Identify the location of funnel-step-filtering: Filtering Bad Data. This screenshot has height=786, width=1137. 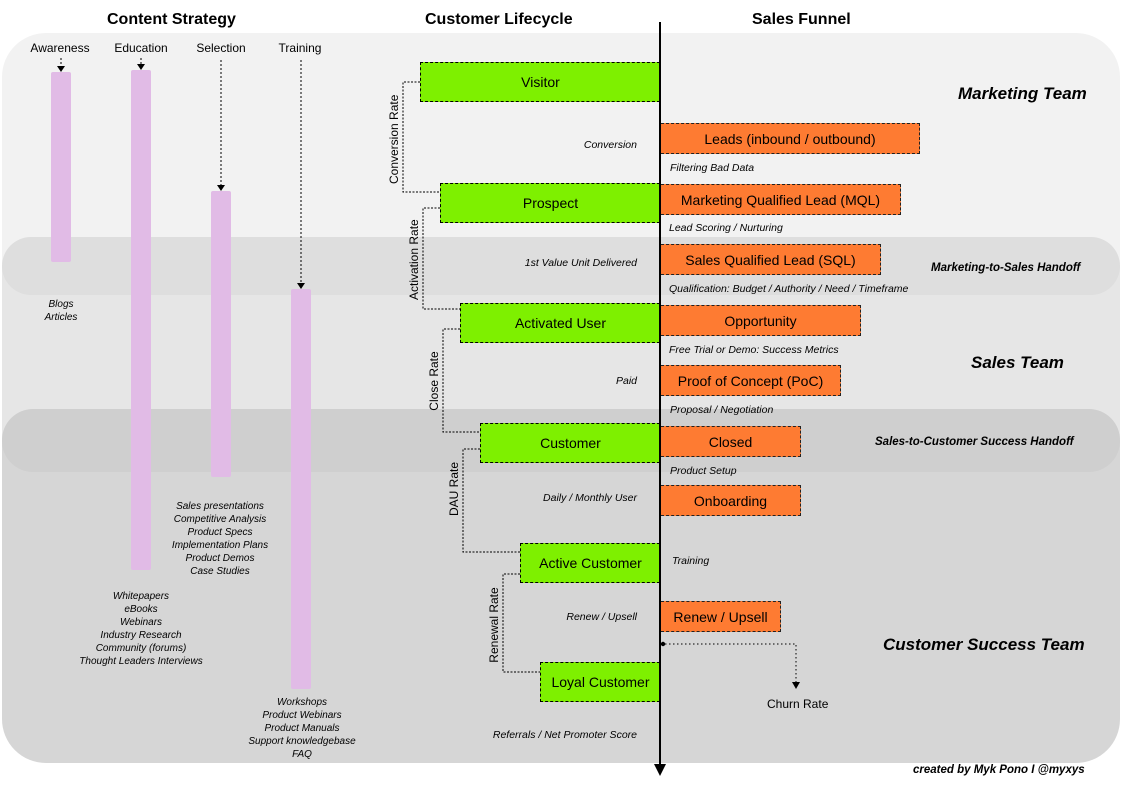
(712, 168).